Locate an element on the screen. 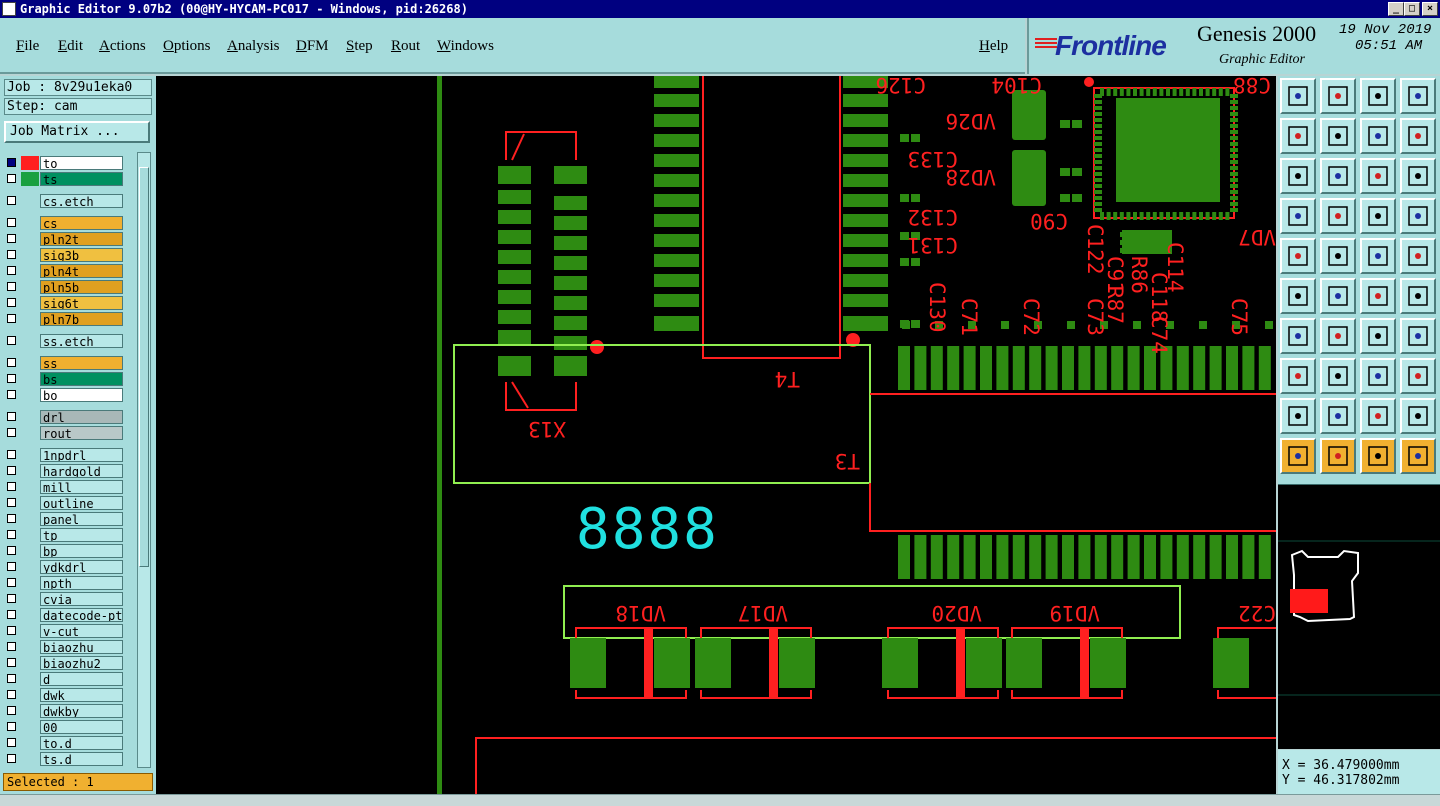  layer-row: sig6t is located at coordinates (65, 303).